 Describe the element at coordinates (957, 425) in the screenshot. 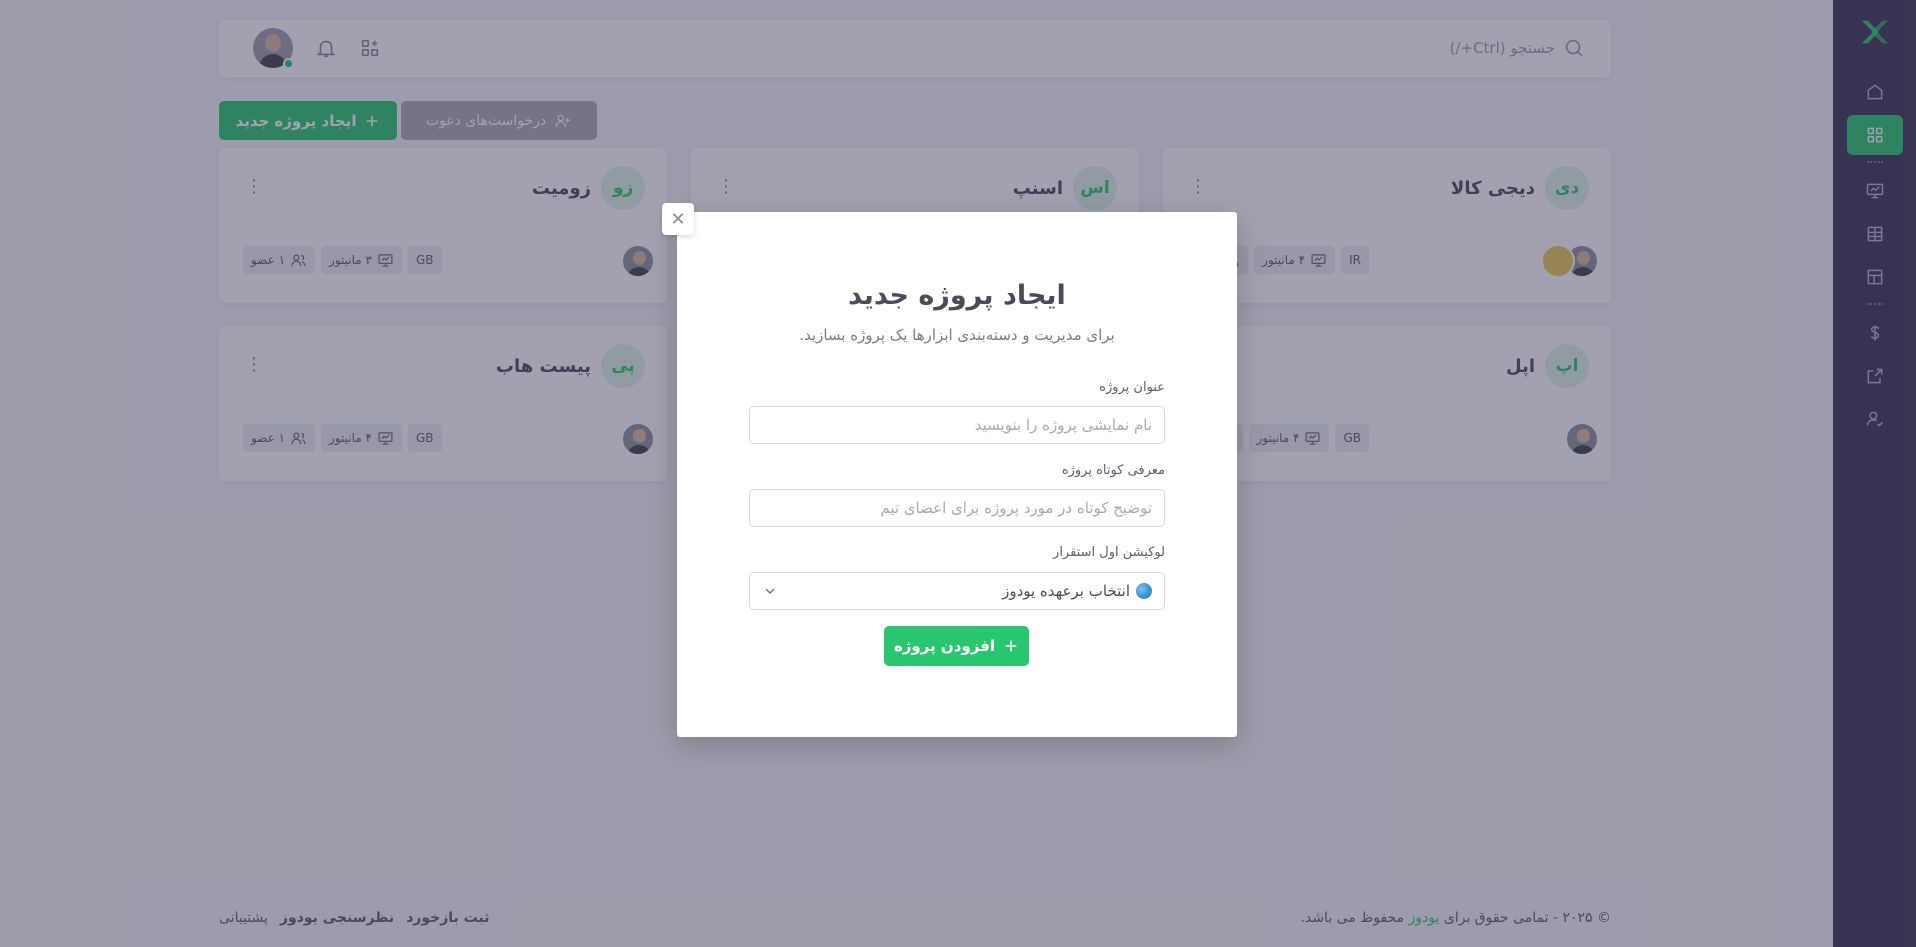

I see `project-name-input: نام نمایشی پروژه را بنویسید` at that location.